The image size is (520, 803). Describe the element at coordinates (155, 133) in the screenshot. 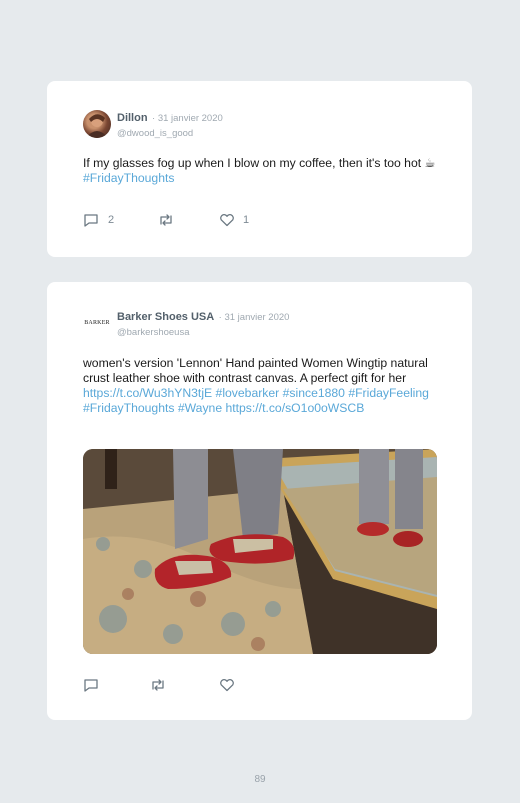

I see `user-handle: @dwood_is_good` at that location.